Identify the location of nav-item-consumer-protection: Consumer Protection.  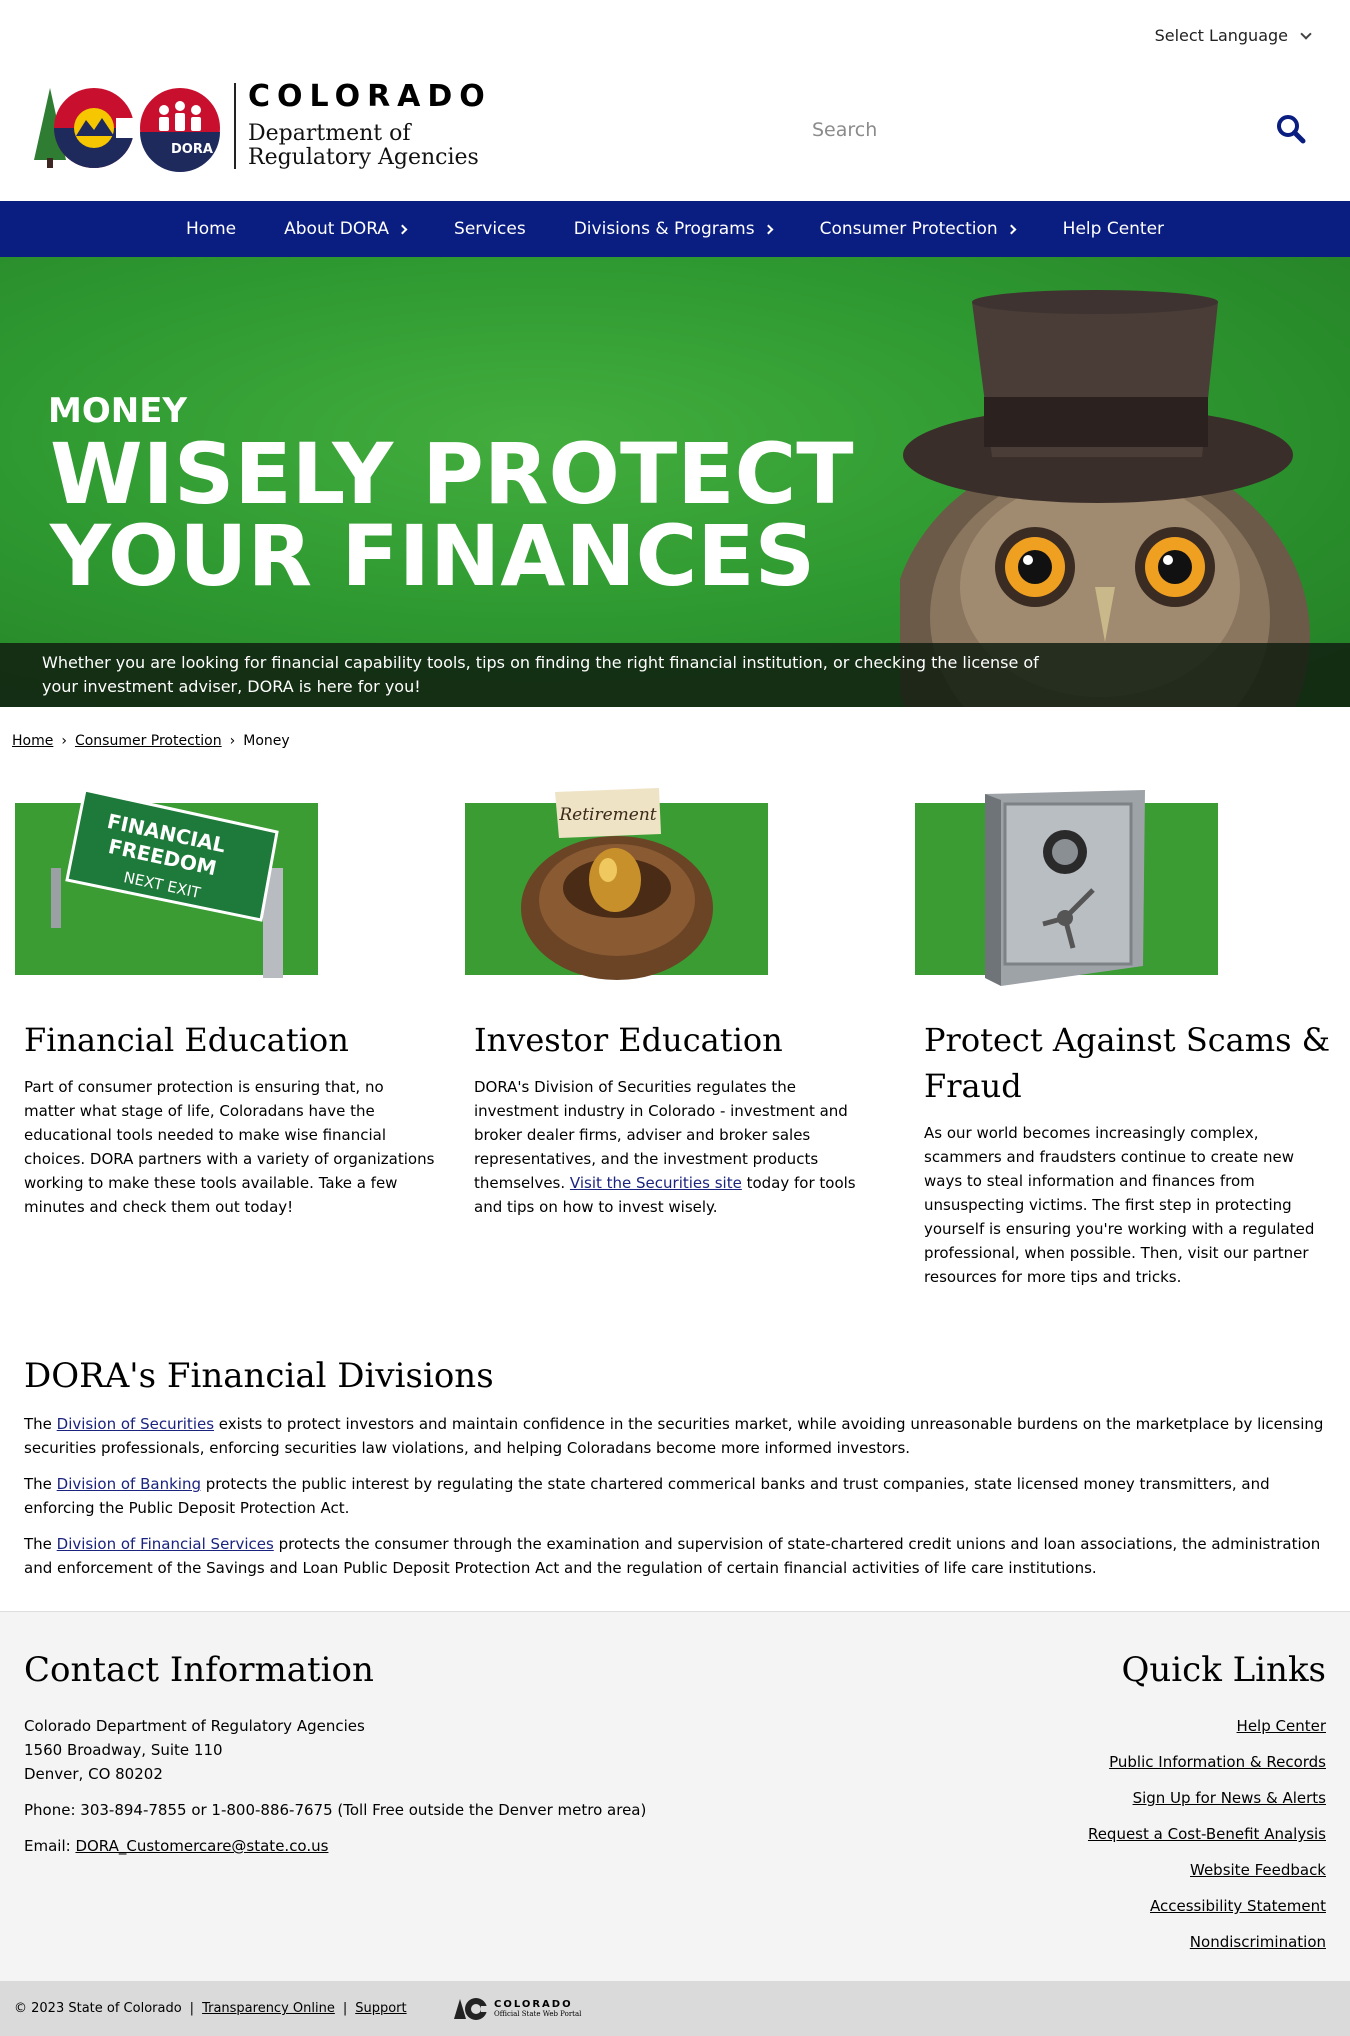
(917, 229).